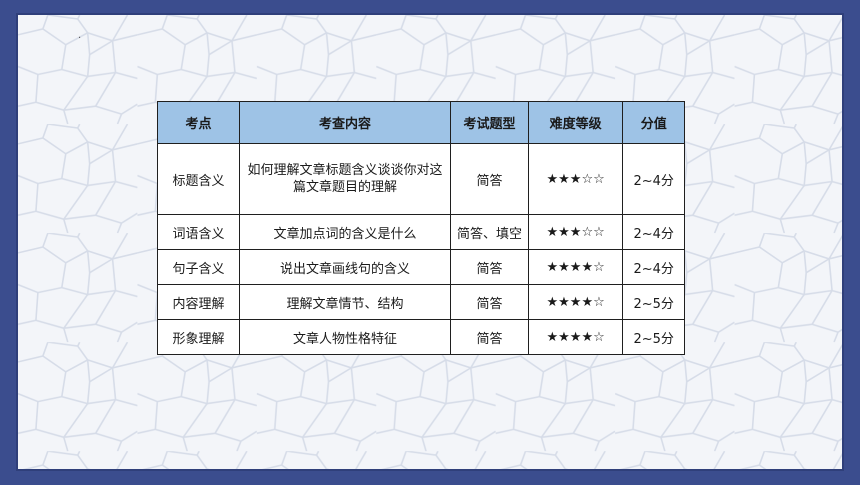 The height and width of the screenshot is (485, 860). What do you see at coordinates (345, 302) in the screenshot?
I see `cell-content: 理解文章情节、结构` at bounding box center [345, 302].